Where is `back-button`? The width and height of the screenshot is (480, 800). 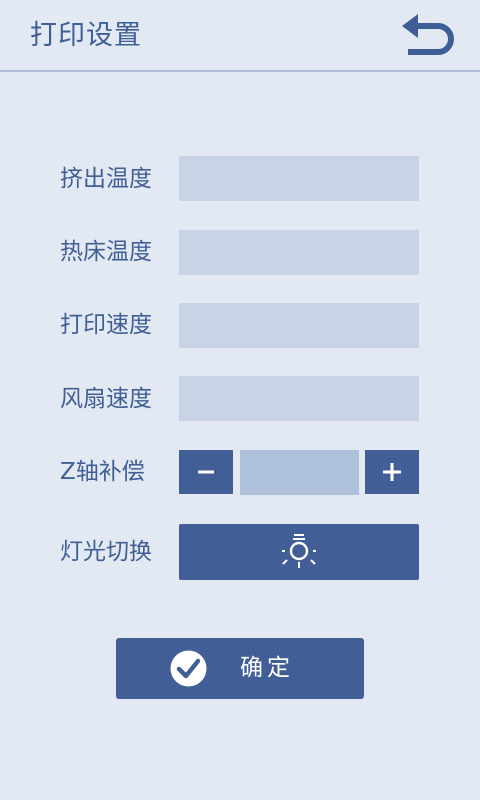
back-button is located at coordinates (428, 37).